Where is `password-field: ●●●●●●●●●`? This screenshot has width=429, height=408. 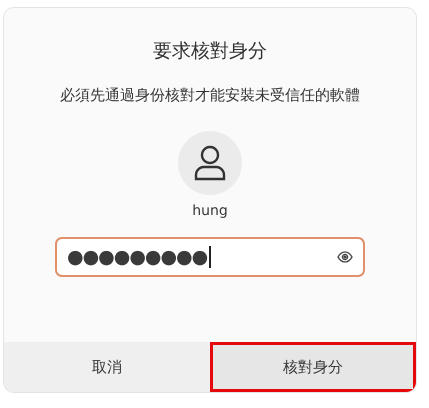
password-field: ●●●●●●●●● is located at coordinates (210, 257).